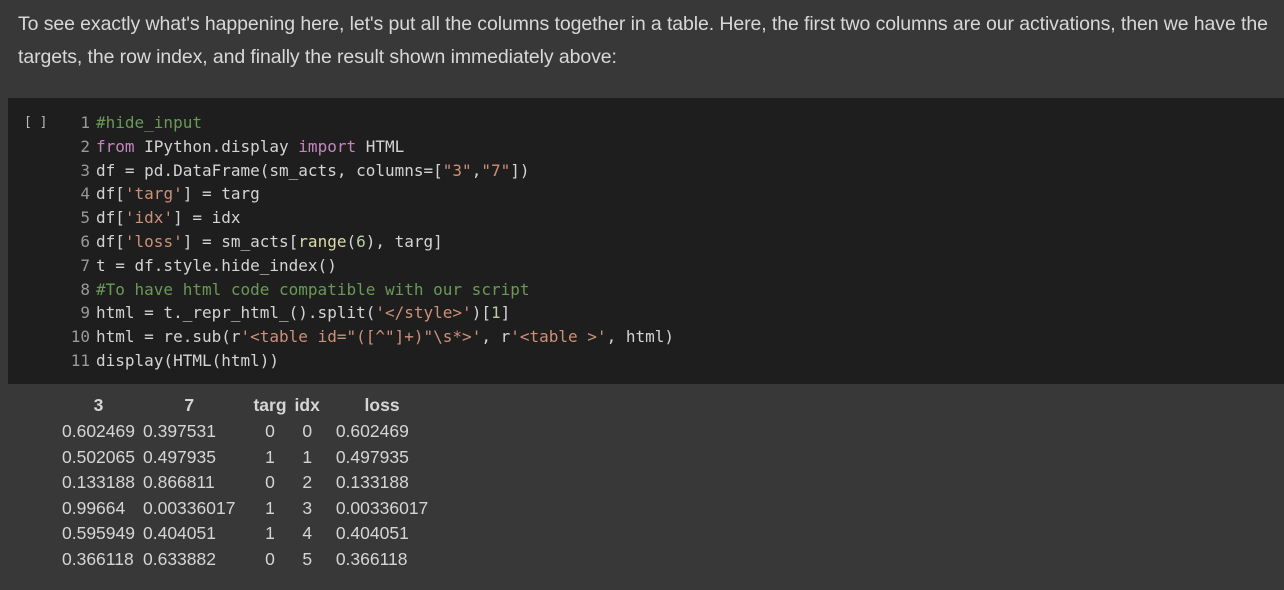 Image resolution: width=1284 pixels, height=590 pixels. Describe the element at coordinates (269, 170) in the screenshot. I see `code-token: df = pd.DataFrame(sm_acts, columns=[` at that location.